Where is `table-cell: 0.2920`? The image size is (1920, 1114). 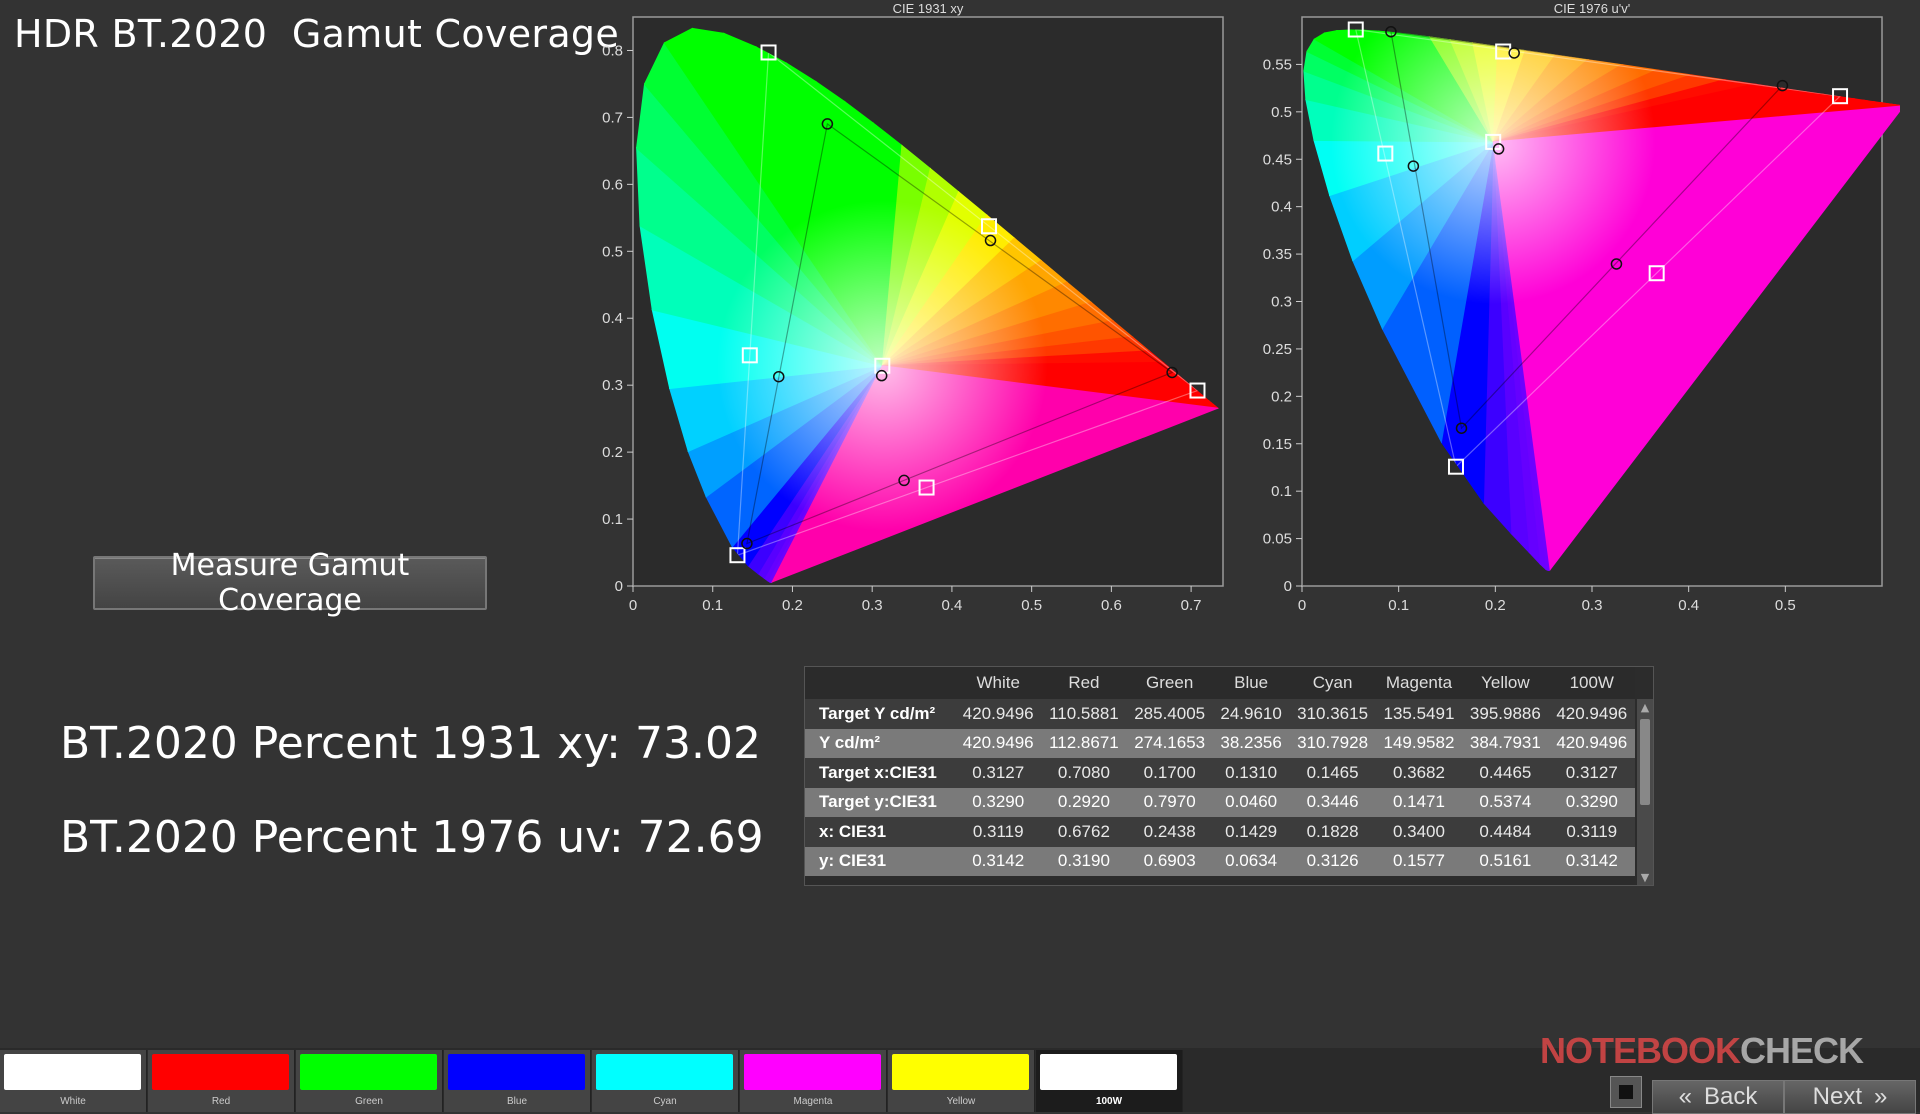
table-cell: 0.2920 is located at coordinates (1084, 802).